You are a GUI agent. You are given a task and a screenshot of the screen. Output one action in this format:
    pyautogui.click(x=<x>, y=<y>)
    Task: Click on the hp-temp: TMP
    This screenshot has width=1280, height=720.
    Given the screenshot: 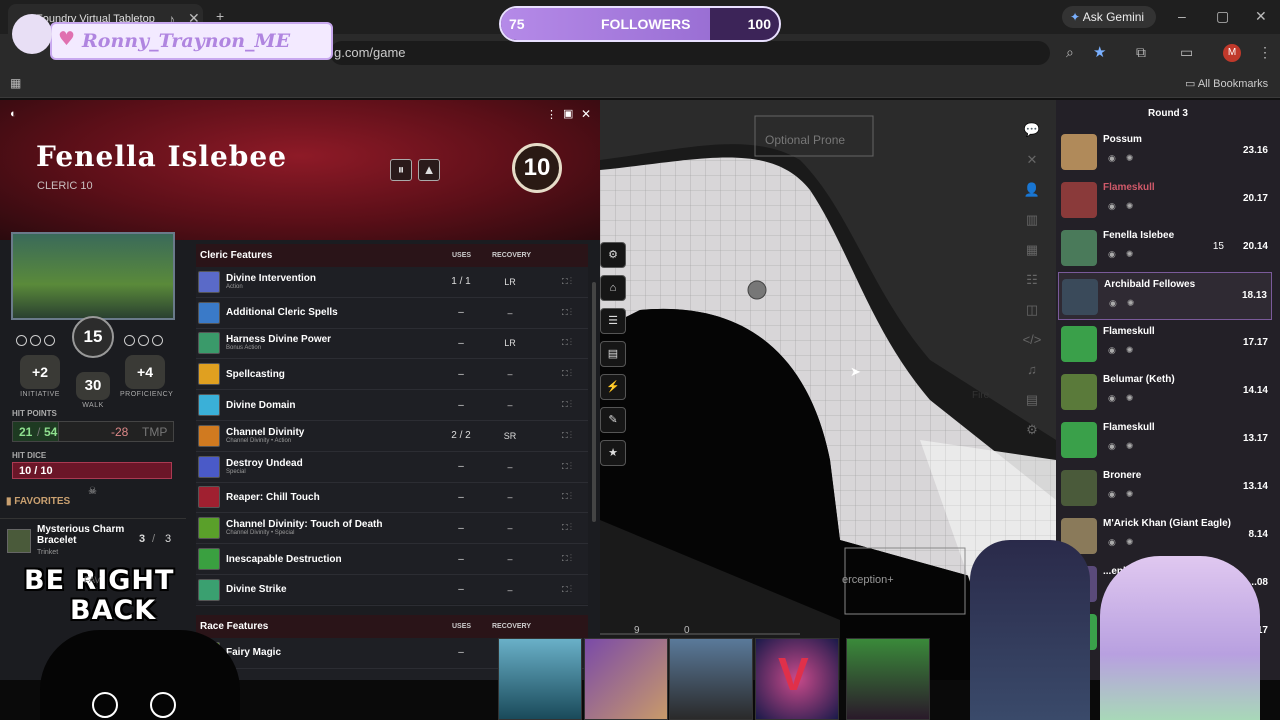 What is the action you would take?
    pyautogui.click(x=154, y=432)
    